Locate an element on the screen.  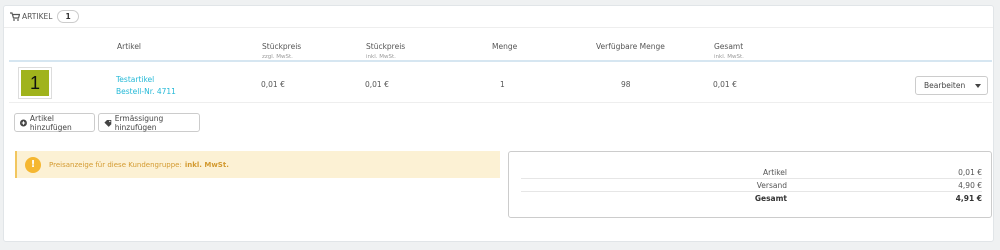
panel-title: Artikel is located at coordinates (37, 16).